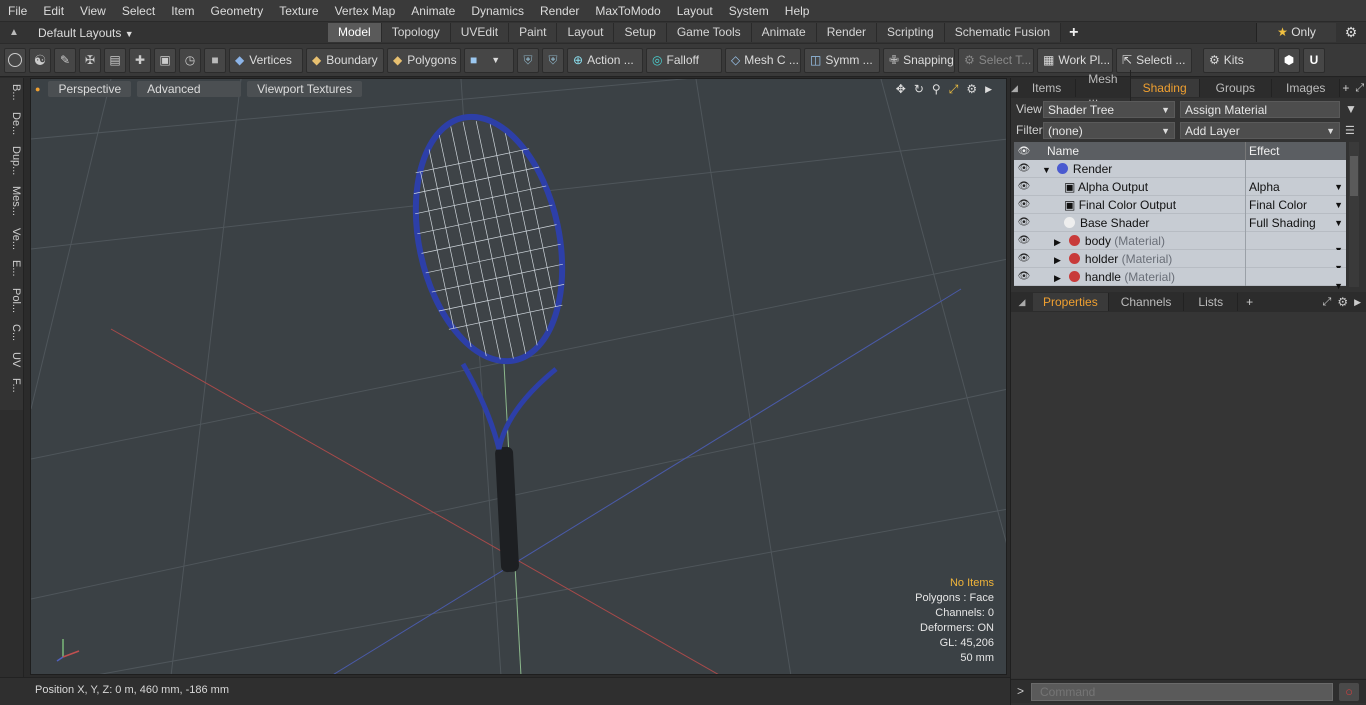 The width and height of the screenshot is (1366, 705). Describe the element at coordinates (901, 89) in the screenshot. I see `move-view-icon: ✥` at that location.